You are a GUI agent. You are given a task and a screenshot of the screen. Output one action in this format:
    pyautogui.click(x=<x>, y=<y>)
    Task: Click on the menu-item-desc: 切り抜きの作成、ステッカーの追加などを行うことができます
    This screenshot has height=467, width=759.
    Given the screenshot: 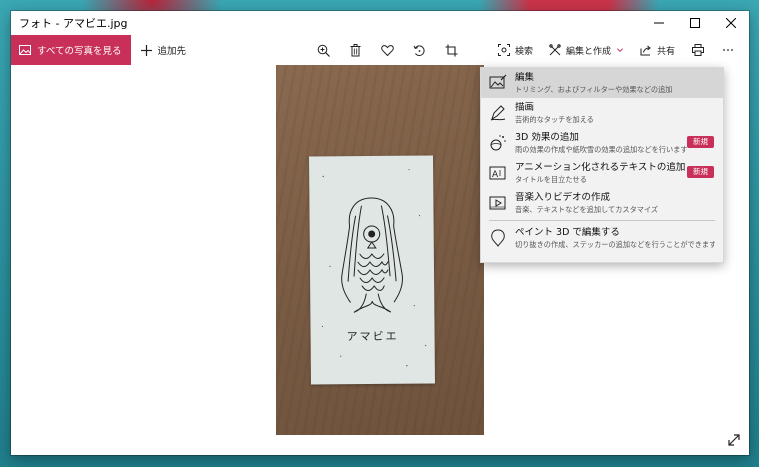 What is the action you would take?
    pyautogui.click(x=615, y=244)
    